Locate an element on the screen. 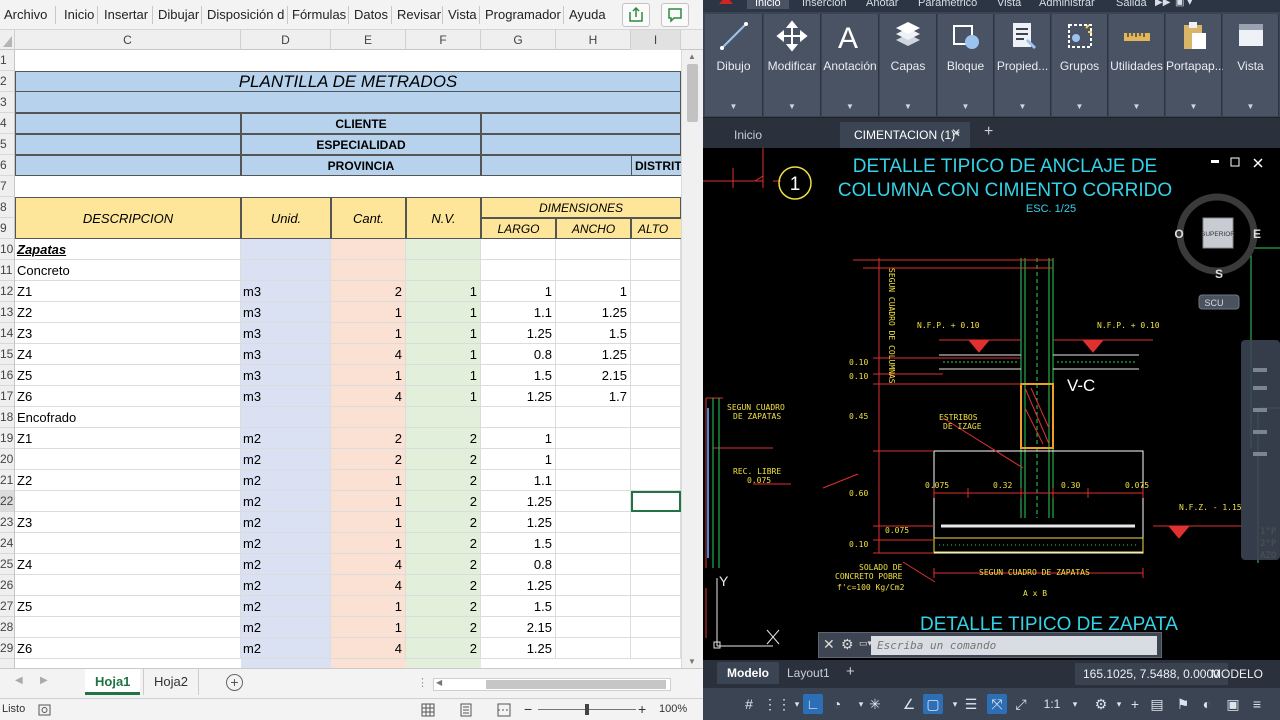 This screenshot has height=720, width=1280. close-command-icon: ✕ is located at coordinates (829, 644).